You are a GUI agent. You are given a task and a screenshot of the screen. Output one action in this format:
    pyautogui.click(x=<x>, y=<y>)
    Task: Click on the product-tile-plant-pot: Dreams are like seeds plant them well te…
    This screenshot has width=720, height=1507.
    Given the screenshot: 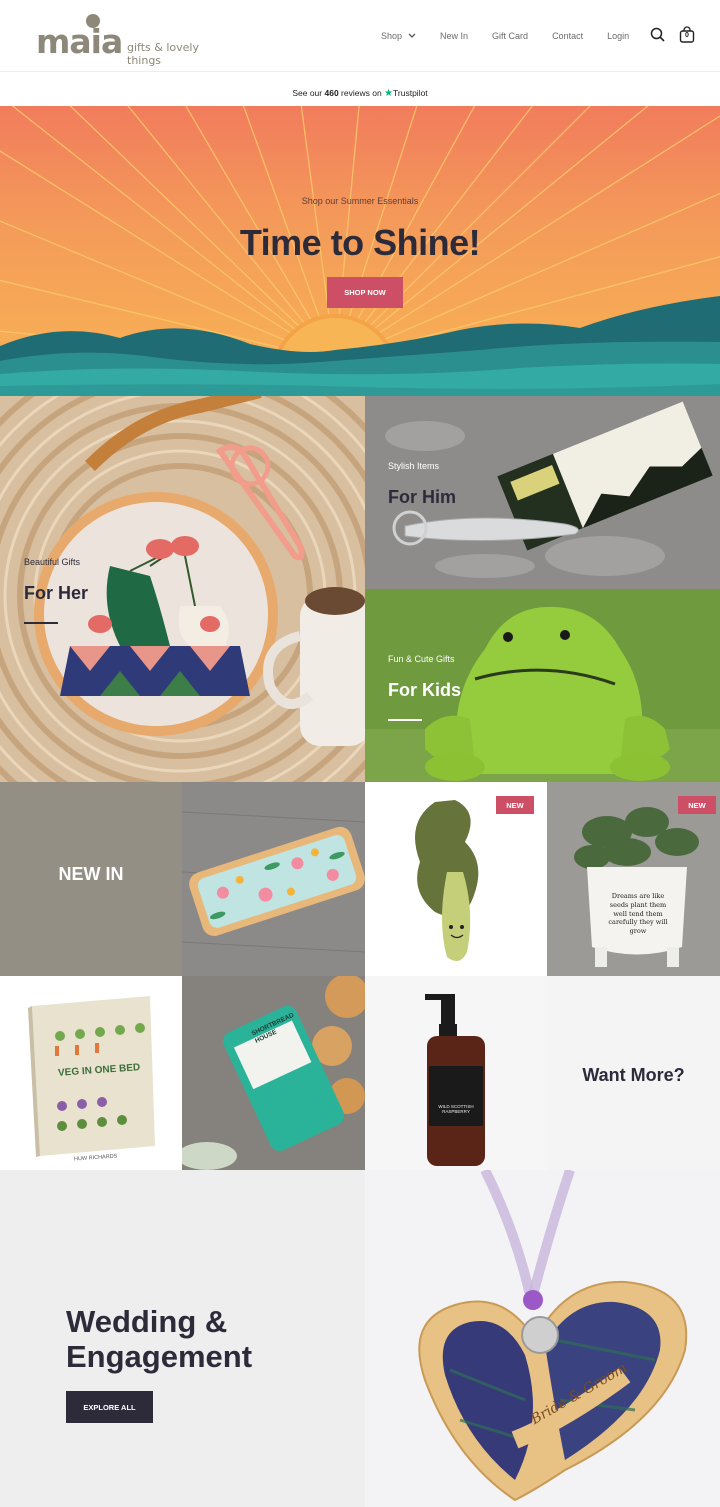 What is the action you would take?
    pyautogui.click(x=633, y=879)
    